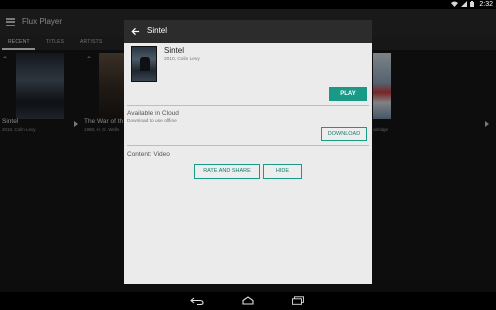  I want to click on home-icon, so click(248, 300).